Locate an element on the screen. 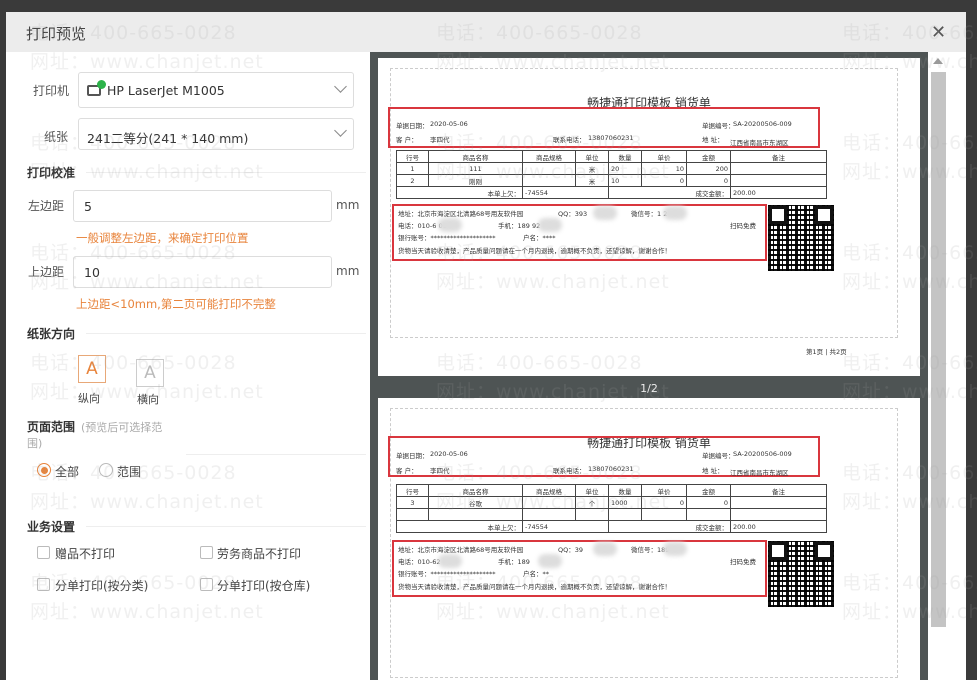 The image size is (977, 680). mobile: 手机：189 is located at coordinates (514, 562).